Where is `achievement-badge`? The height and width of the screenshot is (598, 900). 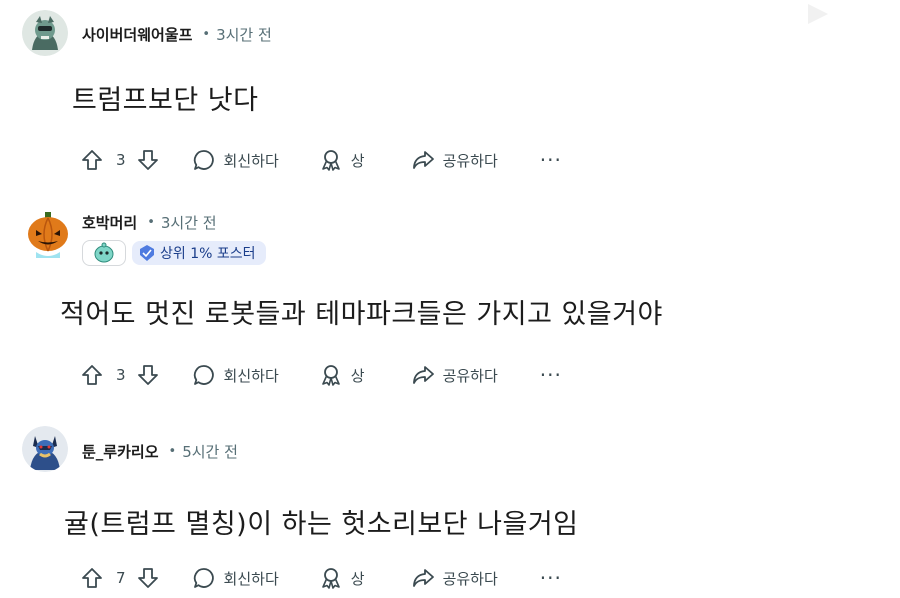
achievement-badge is located at coordinates (104, 253).